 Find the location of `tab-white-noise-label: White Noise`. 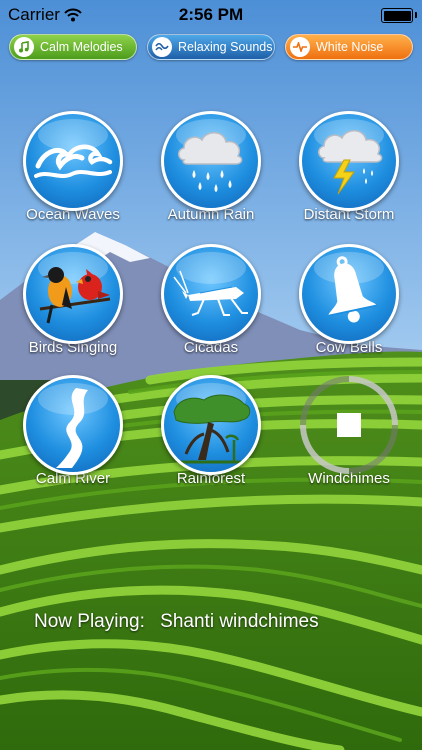

tab-white-noise-label: White Noise is located at coordinates (350, 47).